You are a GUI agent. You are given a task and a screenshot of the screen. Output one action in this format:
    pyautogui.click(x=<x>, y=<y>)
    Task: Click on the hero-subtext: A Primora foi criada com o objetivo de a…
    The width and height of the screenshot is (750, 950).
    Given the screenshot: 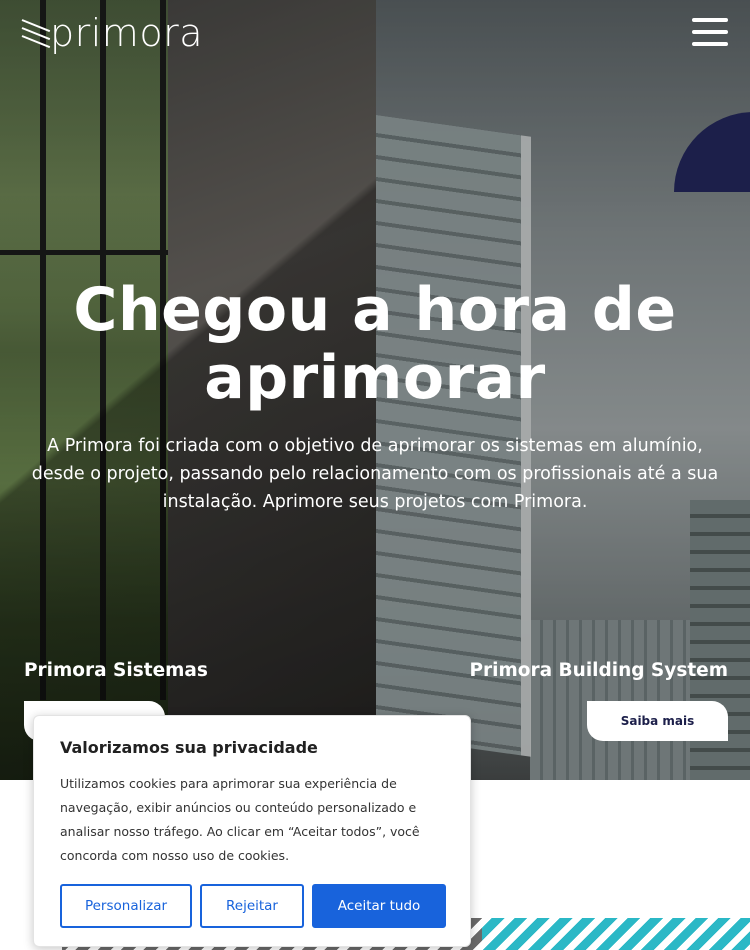 What is the action you would take?
    pyautogui.click(x=375, y=474)
    